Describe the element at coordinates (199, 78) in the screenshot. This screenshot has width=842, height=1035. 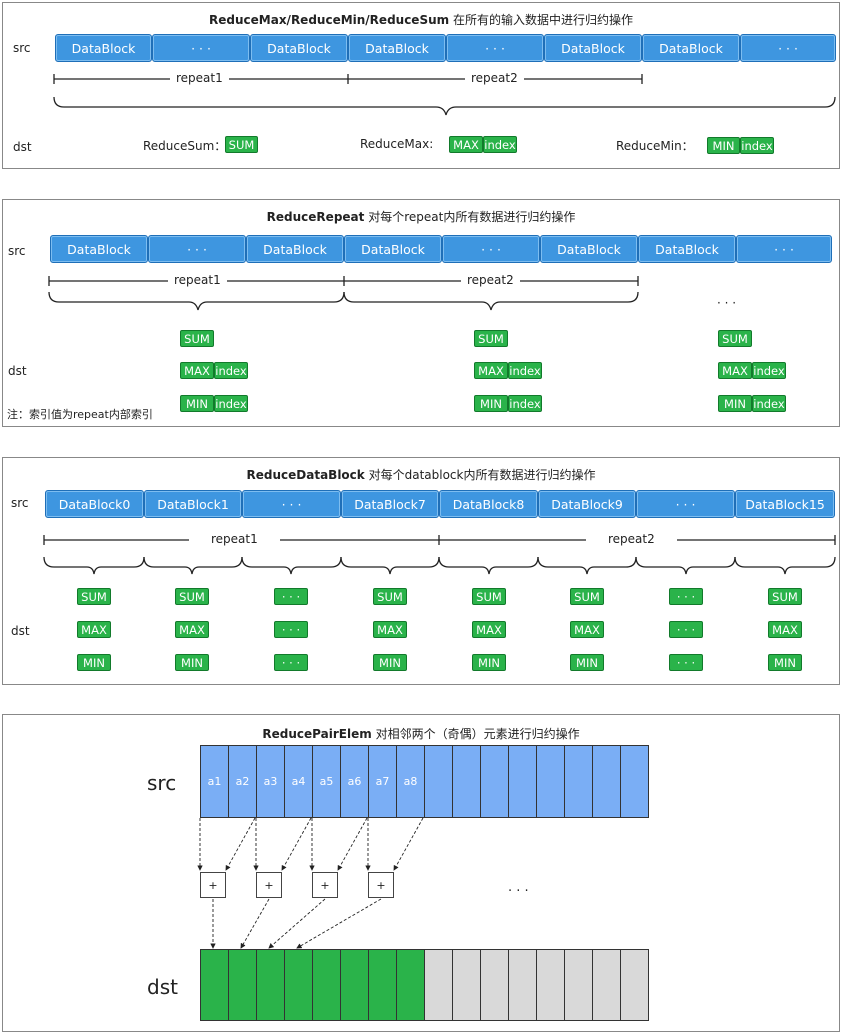
I see `panel1-repeat1-label: repeat1` at that location.